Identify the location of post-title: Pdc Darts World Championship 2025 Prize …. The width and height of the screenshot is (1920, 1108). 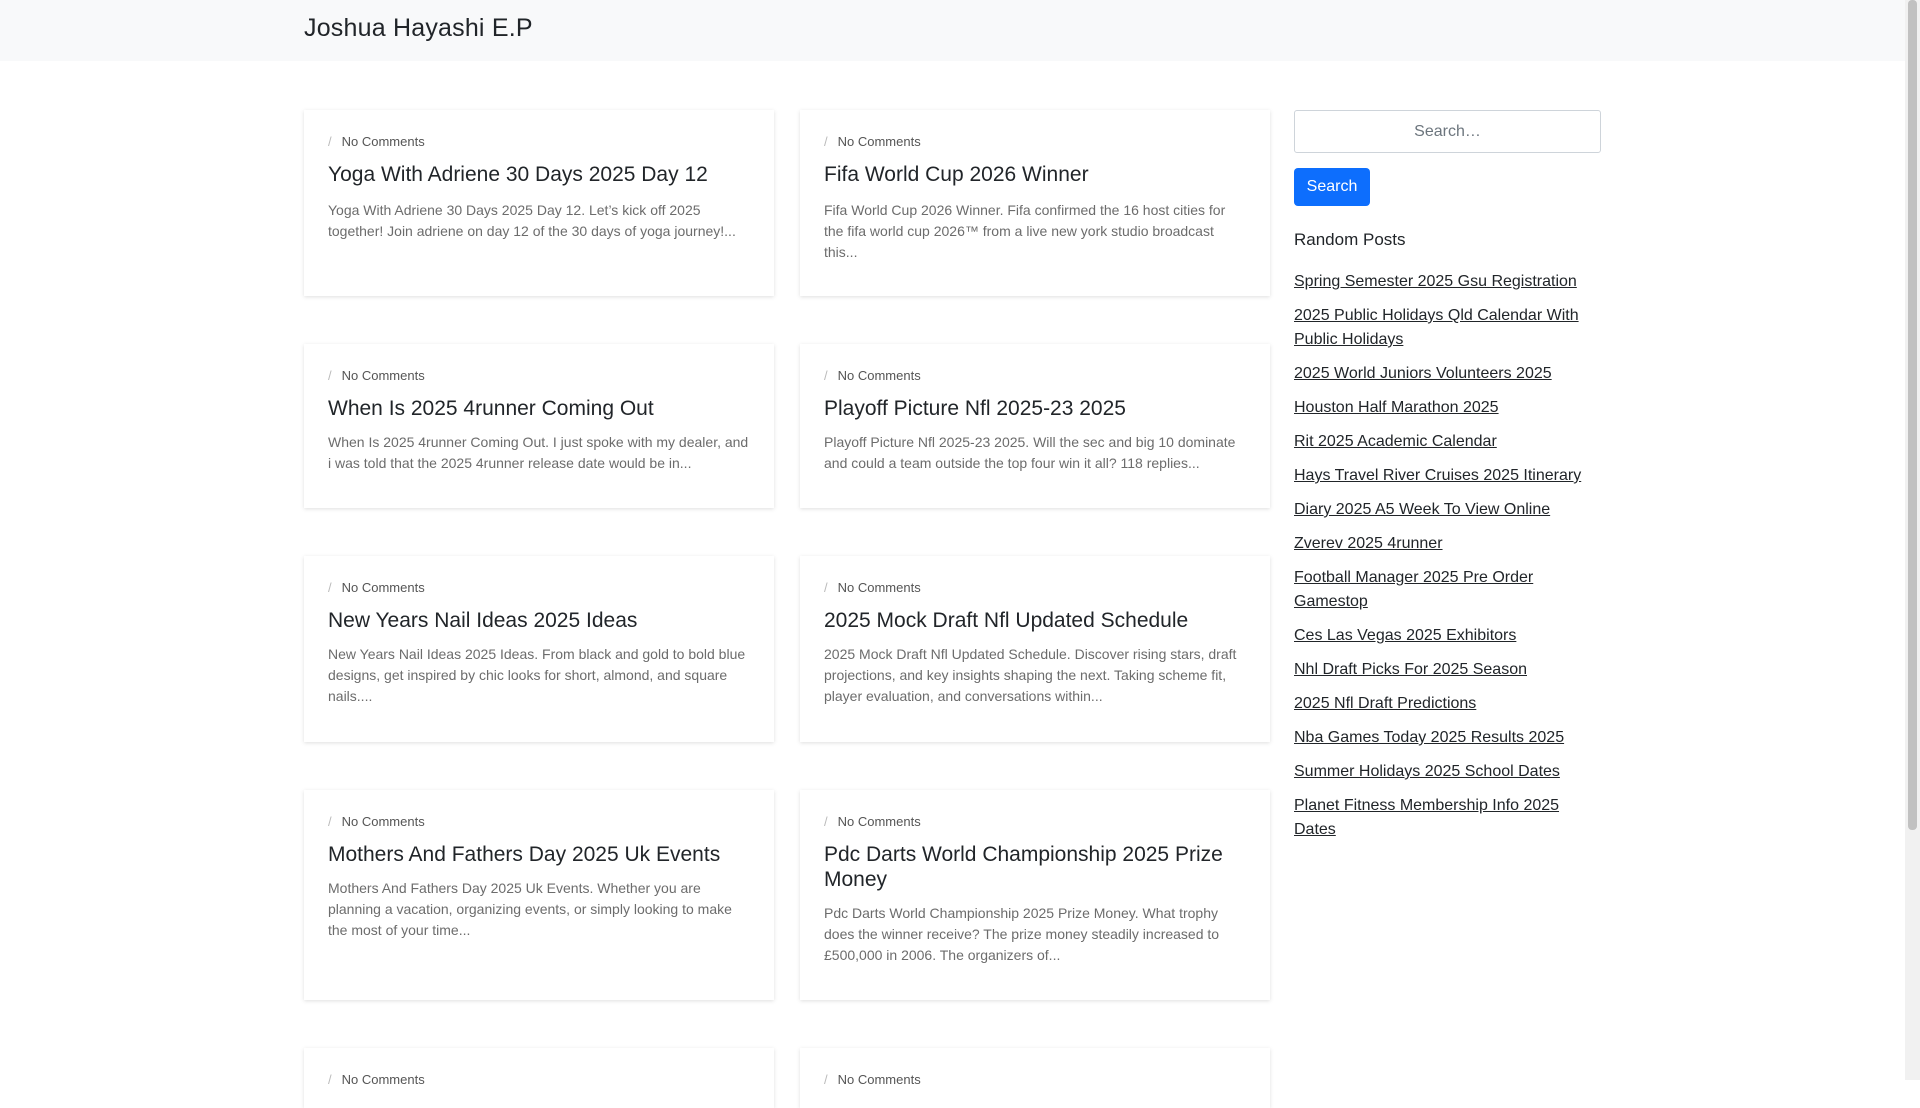
(1035, 867).